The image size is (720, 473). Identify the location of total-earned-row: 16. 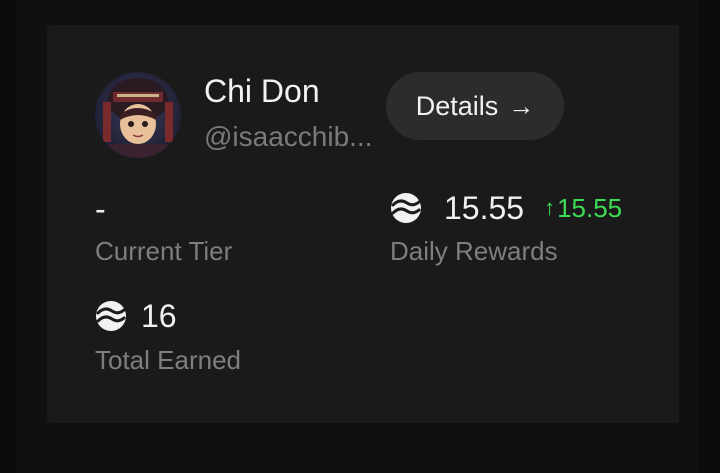
(136, 316).